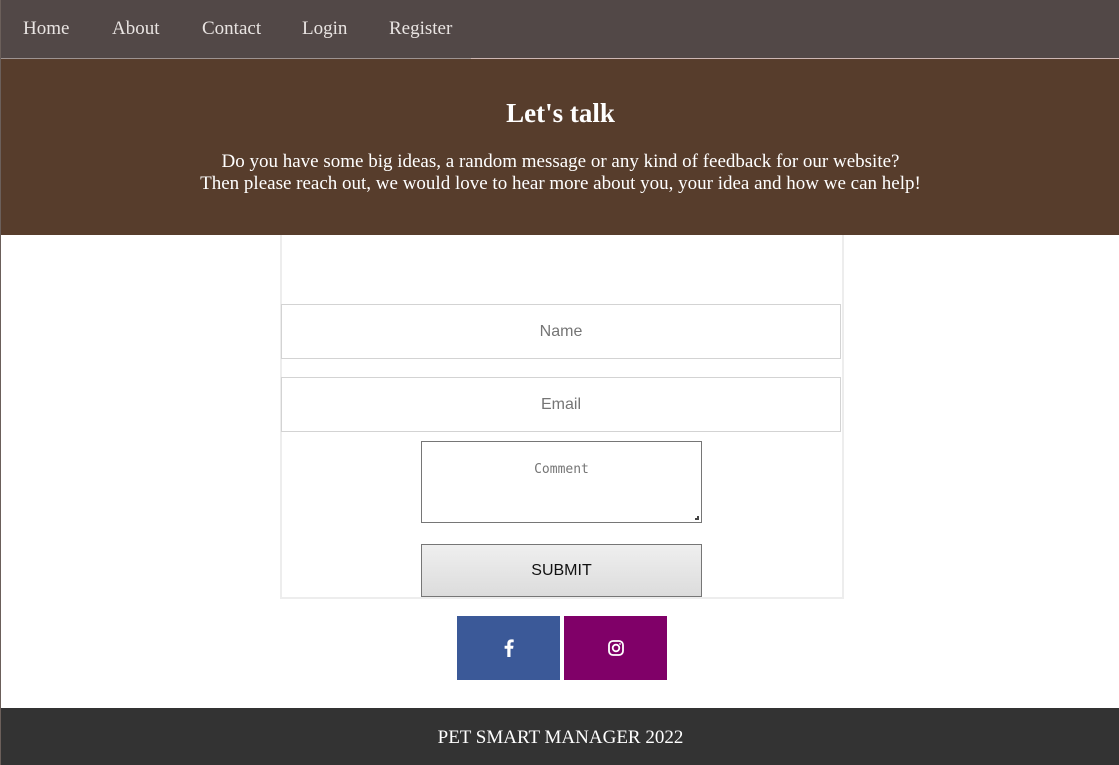 Image resolution: width=1119 pixels, height=765 pixels. I want to click on facebook-button, so click(508, 648).